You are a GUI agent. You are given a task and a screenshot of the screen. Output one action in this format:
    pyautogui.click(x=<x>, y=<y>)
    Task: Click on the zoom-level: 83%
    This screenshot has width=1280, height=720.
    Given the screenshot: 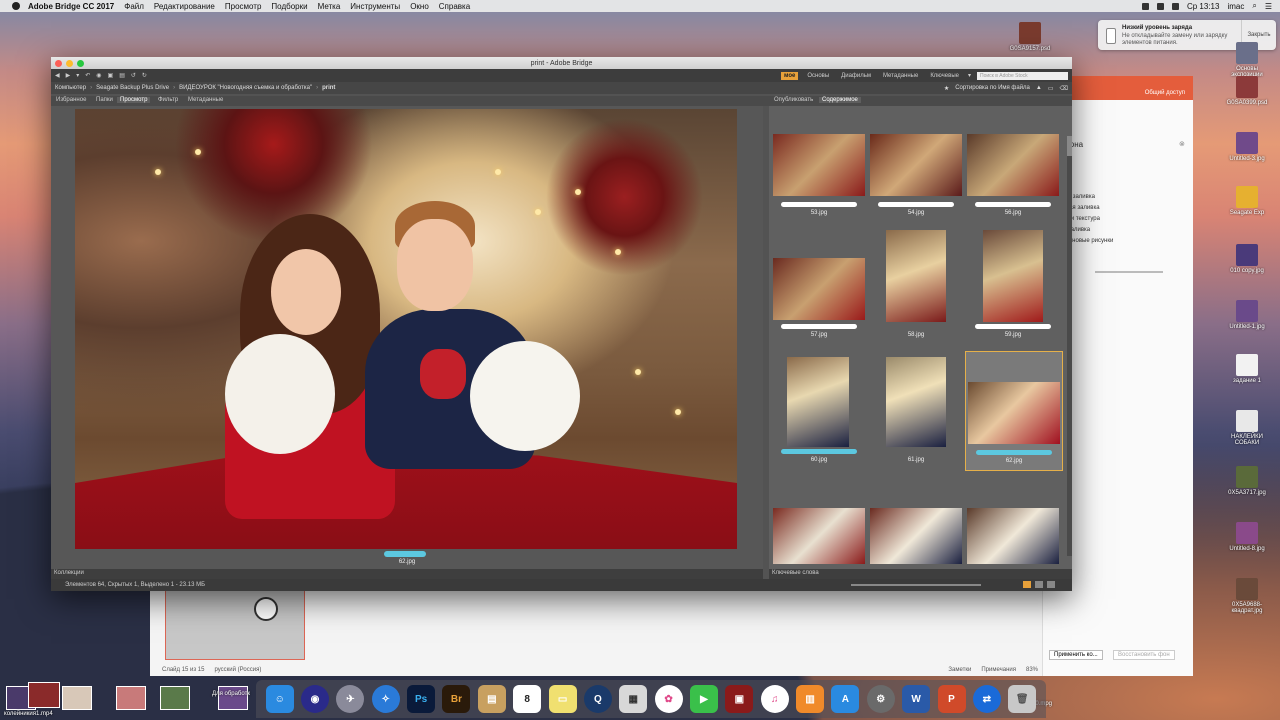 What is the action you would take?
    pyautogui.click(x=1032, y=670)
    